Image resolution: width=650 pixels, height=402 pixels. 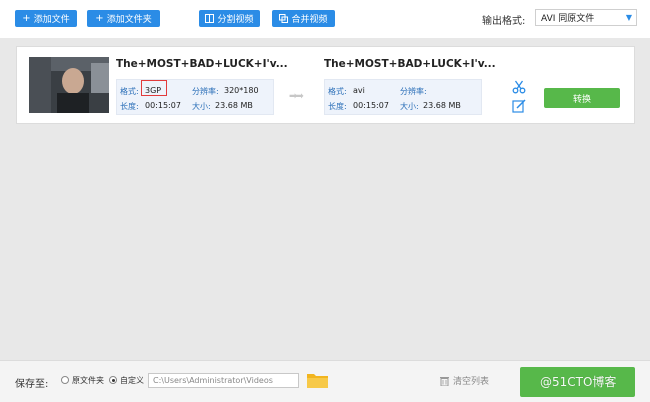 I want to click on source-folder-label: 原文件夹, so click(x=88, y=380).